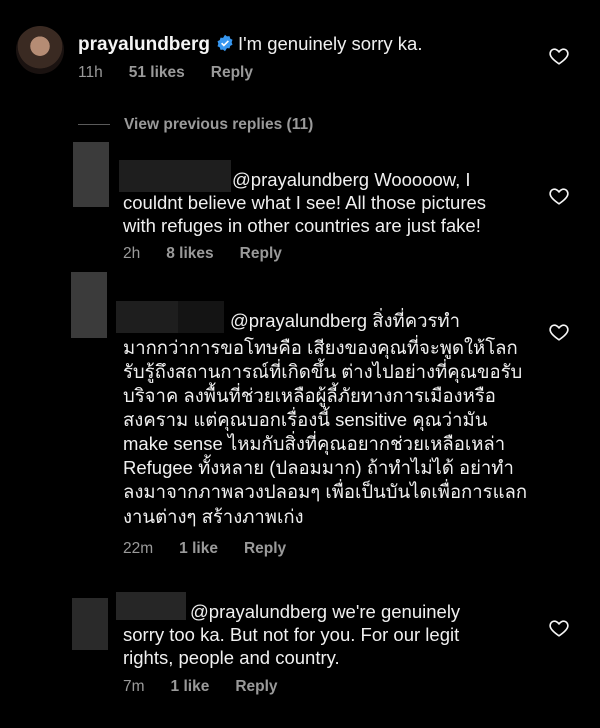  Describe the element at coordinates (213, 516) in the screenshot. I see `reply-line: งานต่างๆ สร้างภาพเก่ง` at that location.